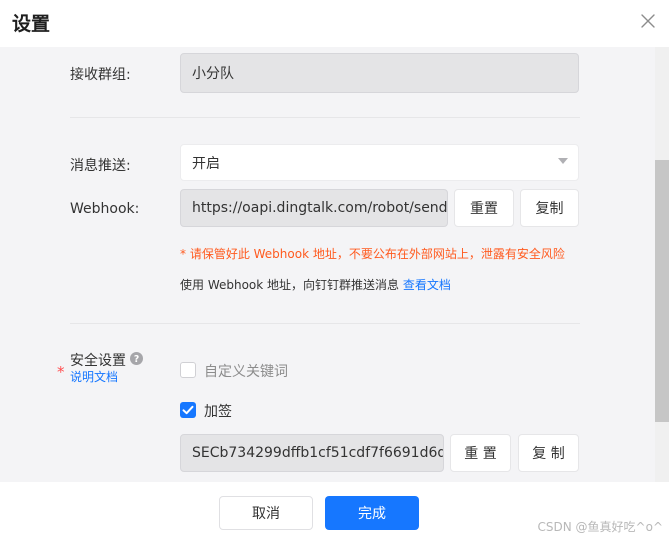  I want to click on required-mark: *, so click(61, 372).